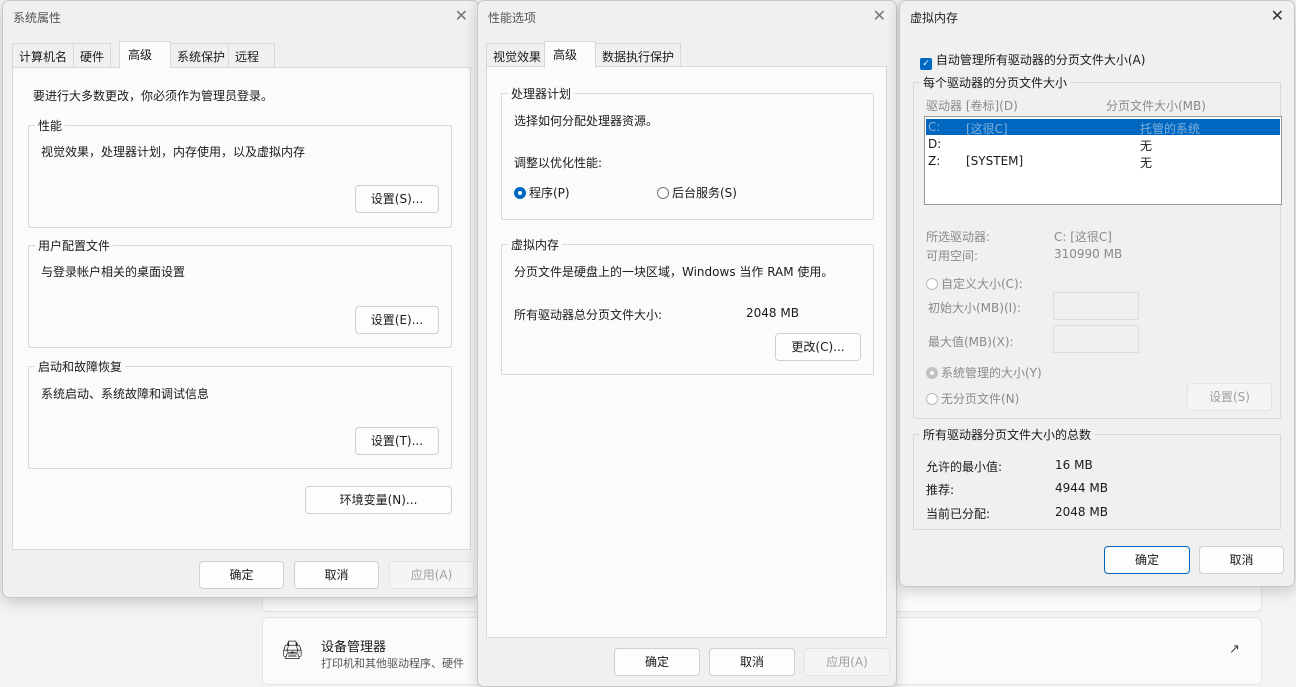  Describe the element at coordinates (1040, 60) in the screenshot. I see `checkbox-label: 自动管理所有驱动器的分页文件大小(A)` at that location.